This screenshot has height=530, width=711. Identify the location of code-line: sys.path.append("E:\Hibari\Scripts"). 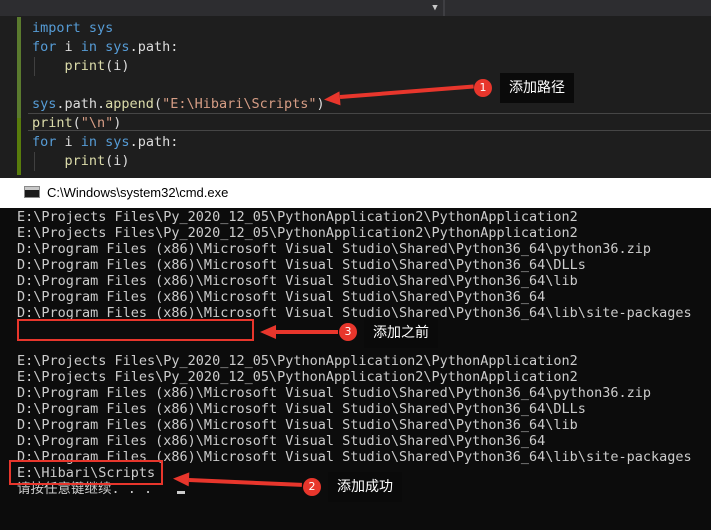
(178, 104).